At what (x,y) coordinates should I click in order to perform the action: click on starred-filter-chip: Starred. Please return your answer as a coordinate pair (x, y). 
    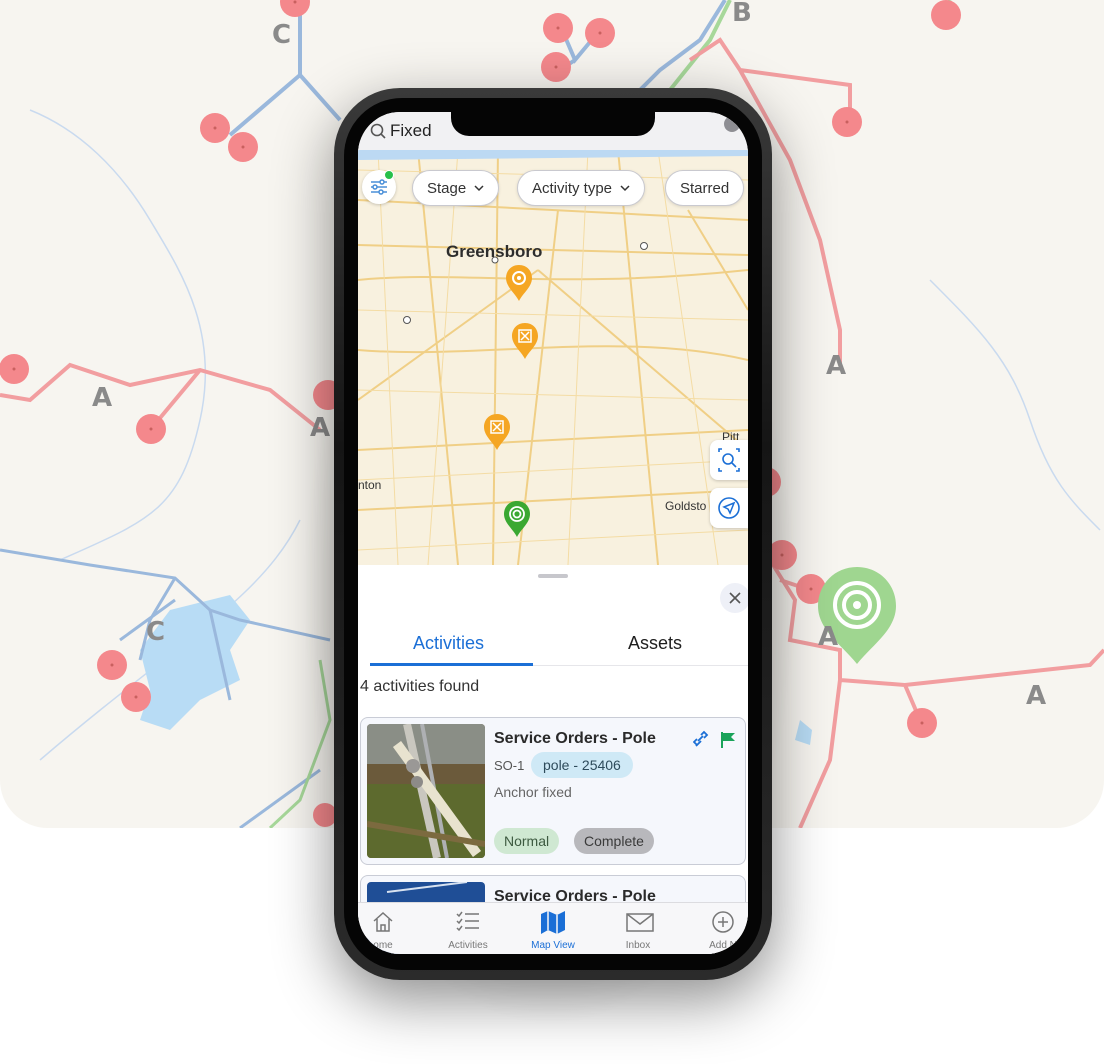
    Looking at the image, I should click on (705, 188).